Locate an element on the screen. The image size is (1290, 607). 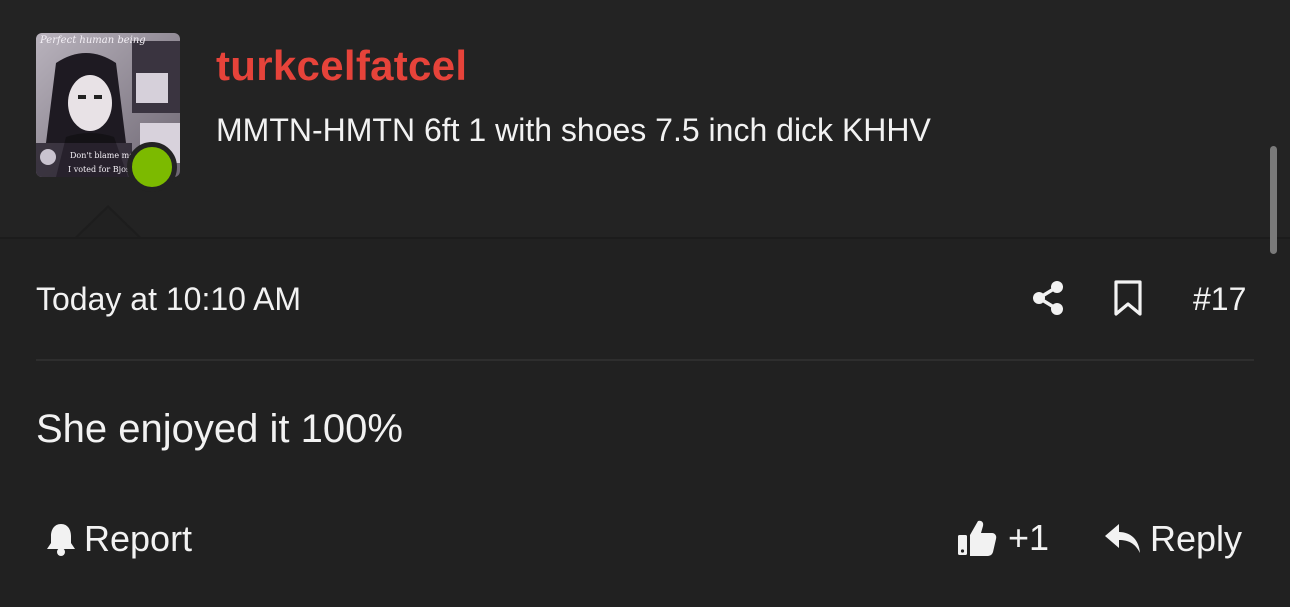
reply-button: Reply is located at coordinates (1173, 539).